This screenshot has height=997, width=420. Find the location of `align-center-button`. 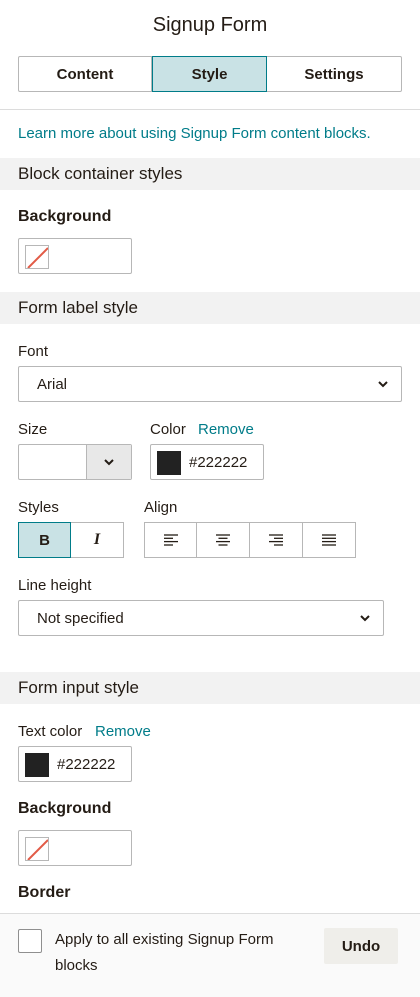

align-center-button is located at coordinates (223, 540).